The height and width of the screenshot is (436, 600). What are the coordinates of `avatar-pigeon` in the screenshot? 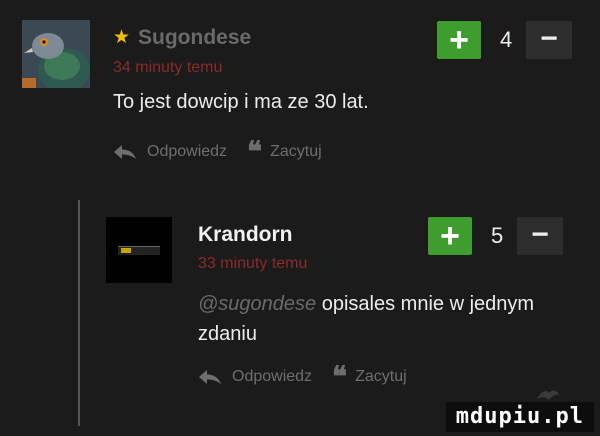 It's located at (56, 54).